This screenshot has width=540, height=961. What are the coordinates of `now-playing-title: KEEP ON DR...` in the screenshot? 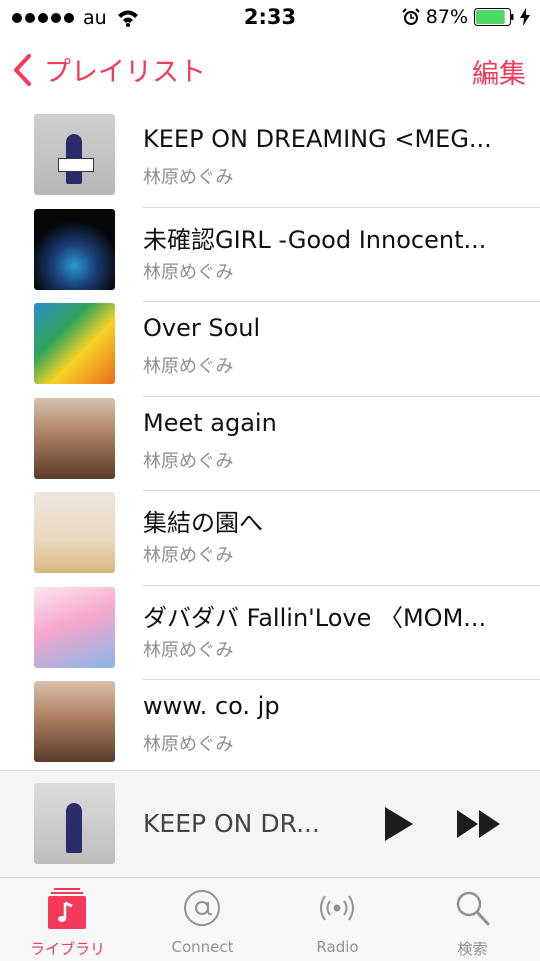 It's located at (231, 823).